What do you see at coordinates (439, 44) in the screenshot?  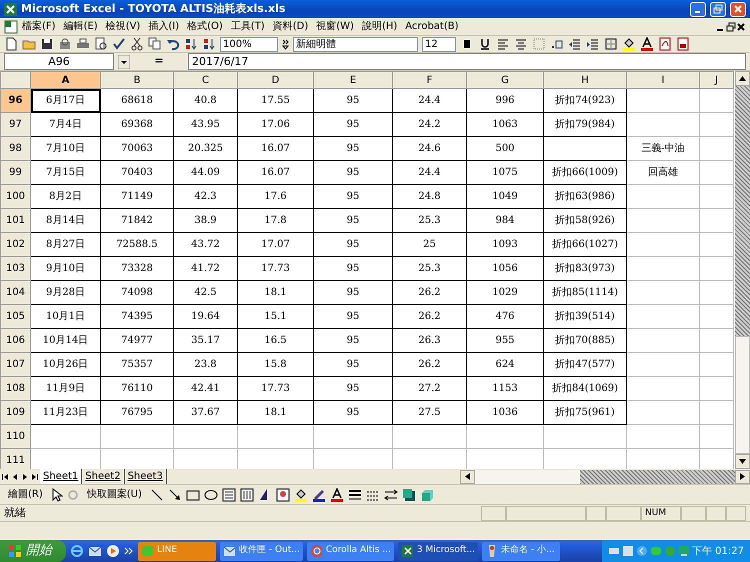 I see `font-size-dropdown: 12` at bounding box center [439, 44].